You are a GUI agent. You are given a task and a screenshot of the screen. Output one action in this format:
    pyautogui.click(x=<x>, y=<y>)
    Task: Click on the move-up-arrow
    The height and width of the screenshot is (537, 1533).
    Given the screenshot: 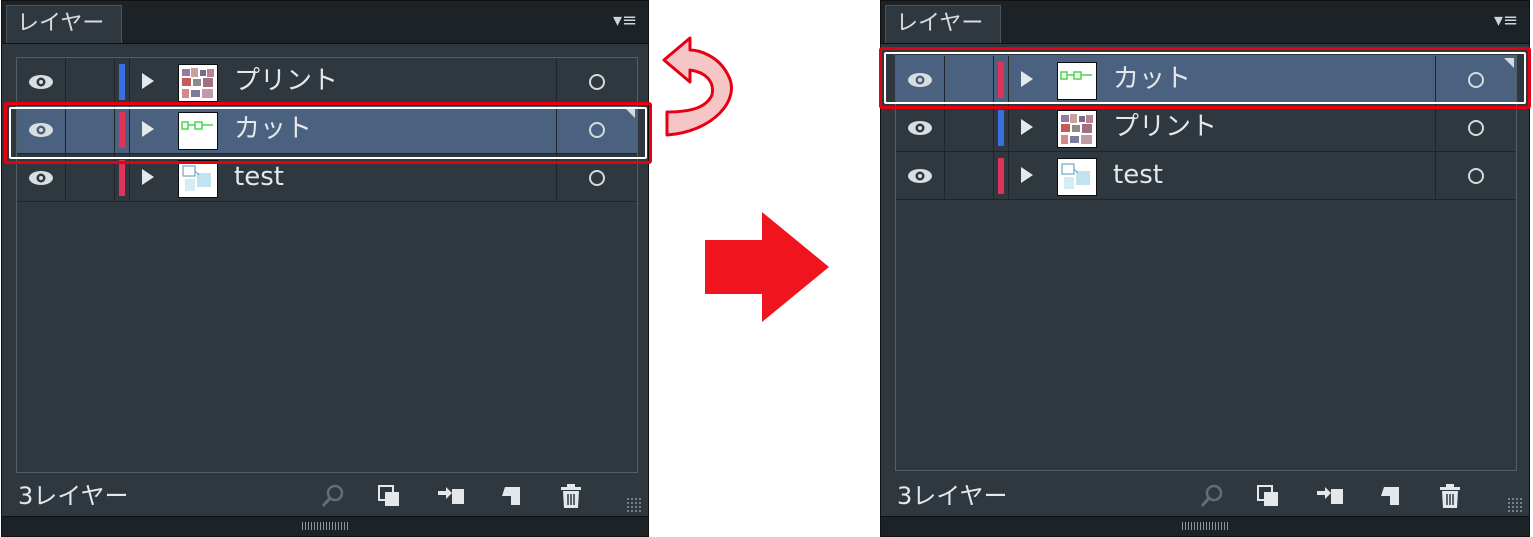 What is the action you would take?
    pyautogui.click(x=697, y=86)
    